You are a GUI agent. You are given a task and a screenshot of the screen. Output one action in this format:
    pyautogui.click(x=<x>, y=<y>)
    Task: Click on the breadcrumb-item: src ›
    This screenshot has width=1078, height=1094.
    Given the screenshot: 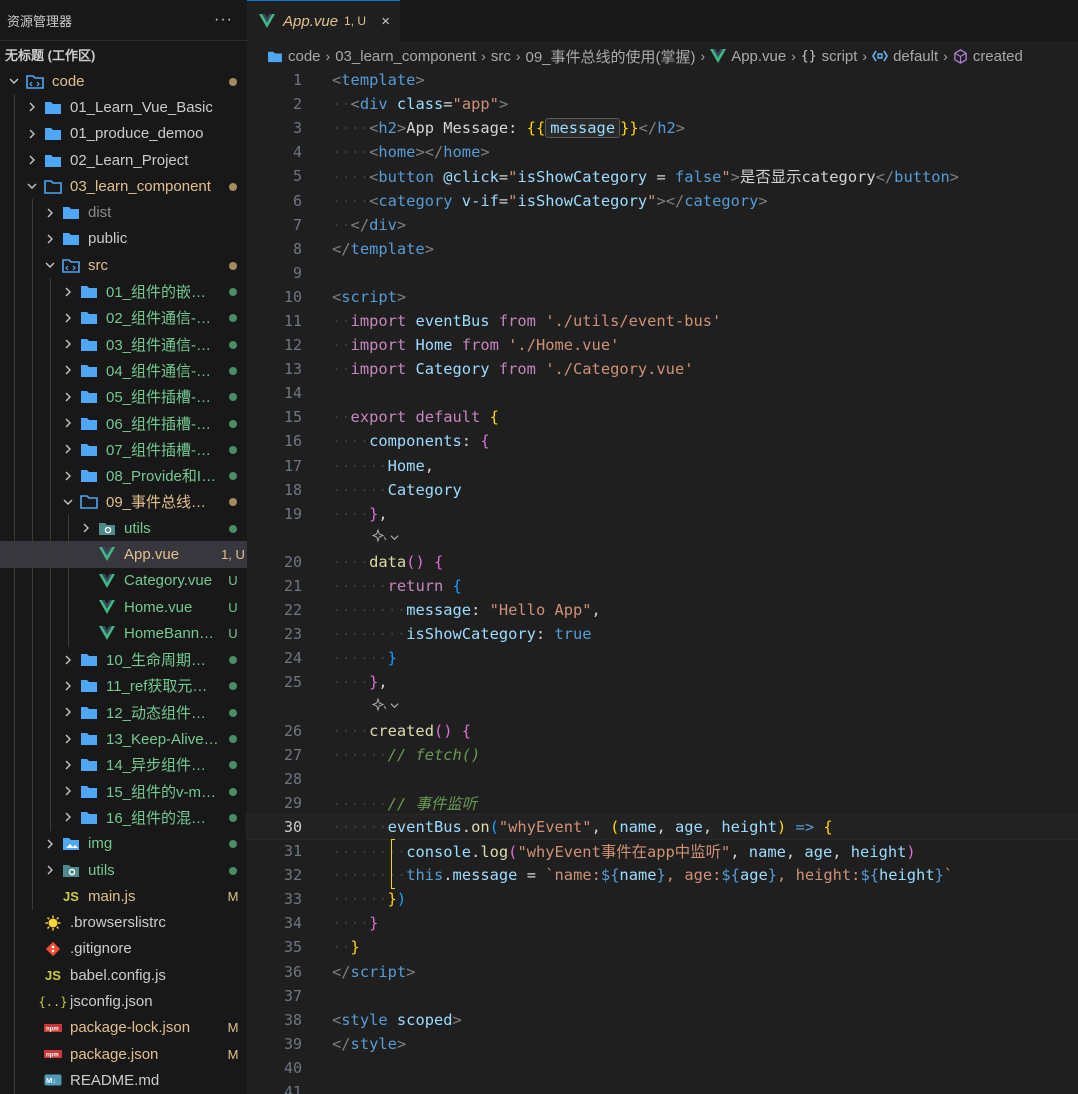 What is the action you would take?
    pyautogui.click(x=508, y=56)
    